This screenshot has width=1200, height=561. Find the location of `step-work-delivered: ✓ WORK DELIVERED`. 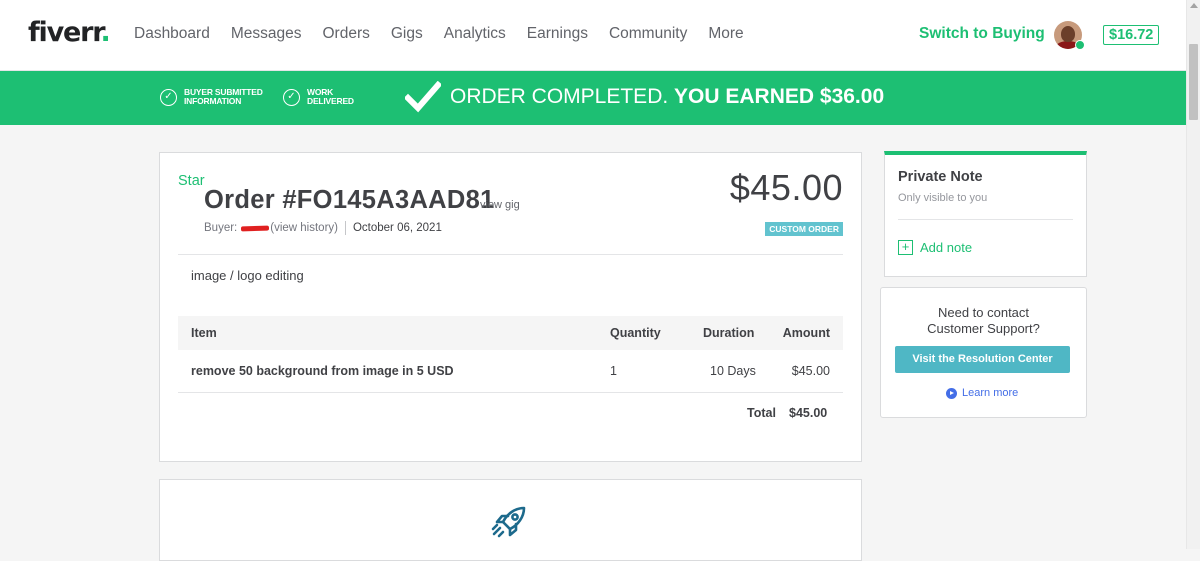

step-work-delivered: ✓ WORK DELIVERED is located at coordinates (318, 97).